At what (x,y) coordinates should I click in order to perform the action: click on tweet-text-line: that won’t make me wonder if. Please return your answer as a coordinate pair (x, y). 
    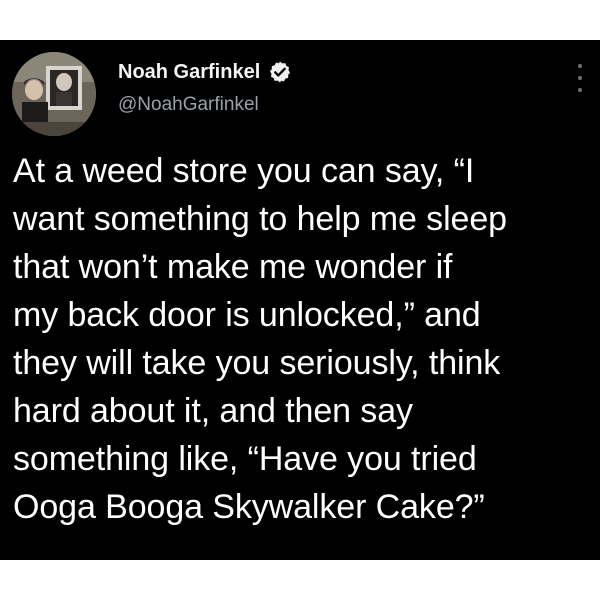
    Looking at the image, I should click on (233, 267).